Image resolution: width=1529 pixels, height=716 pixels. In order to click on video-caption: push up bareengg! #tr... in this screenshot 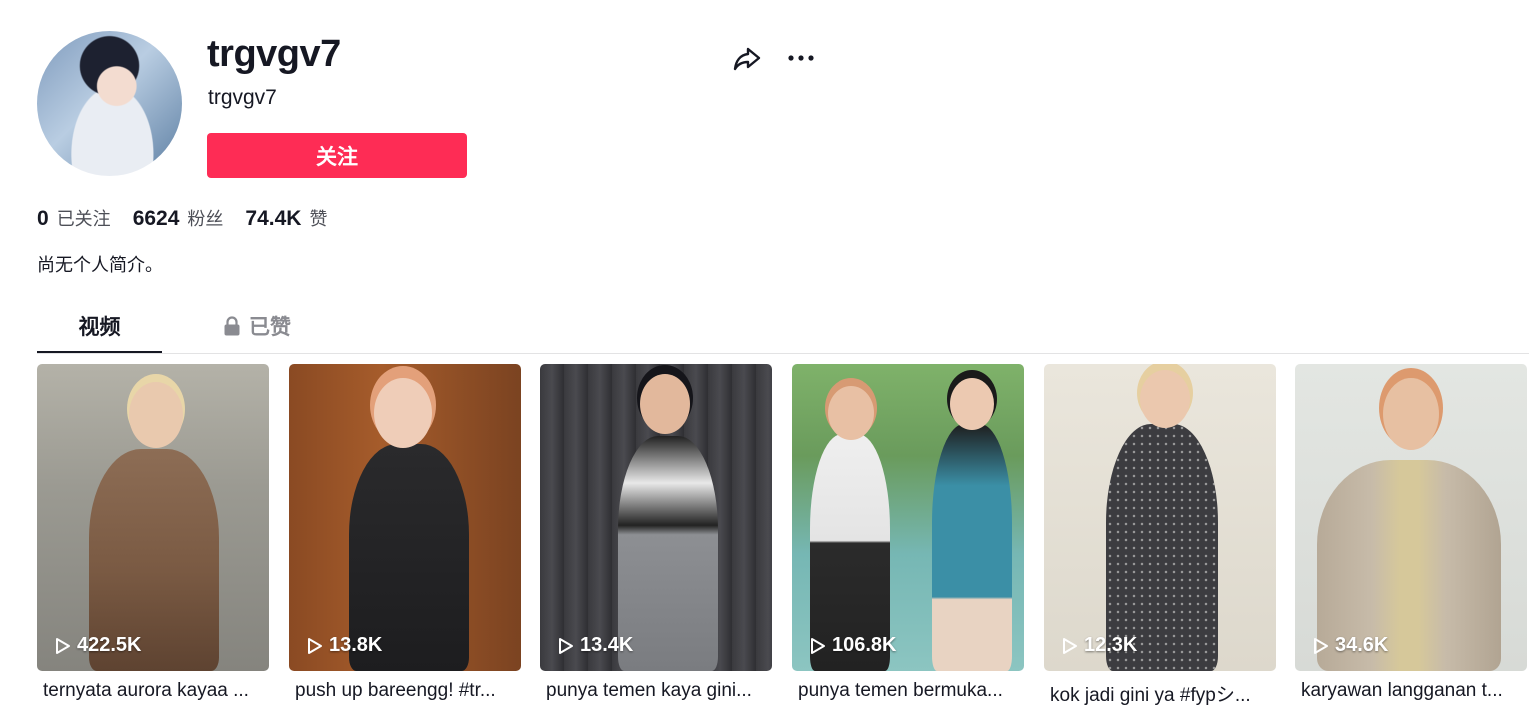, I will do `click(405, 691)`.